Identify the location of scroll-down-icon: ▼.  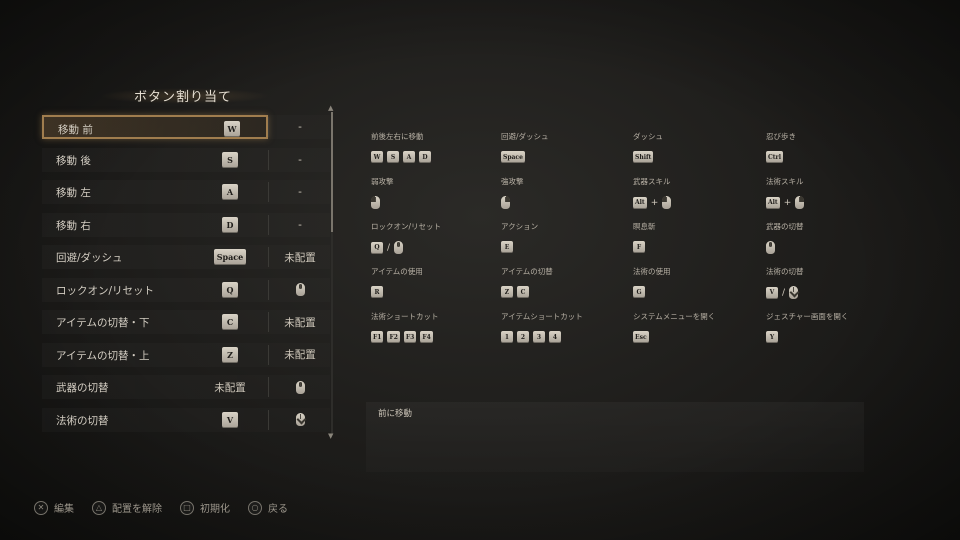
(330, 436).